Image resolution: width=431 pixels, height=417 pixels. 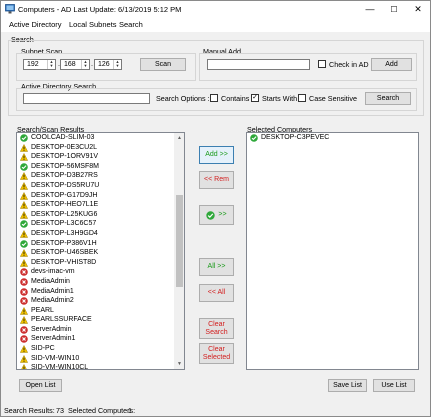 What do you see at coordinates (100, 272) in the screenshot?
I see `result-list-item: devs-imac-vm` at bounding box center [100, 272].